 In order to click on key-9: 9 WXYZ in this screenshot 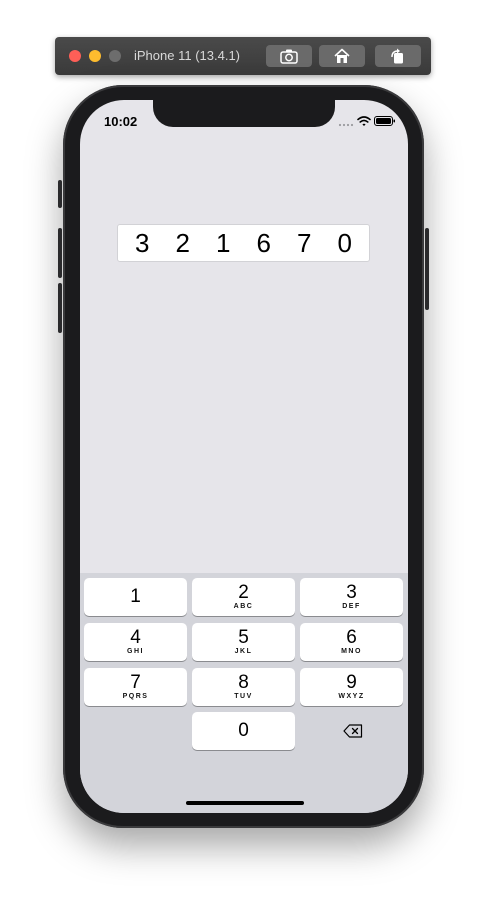, I will do `click(351, 687)`.